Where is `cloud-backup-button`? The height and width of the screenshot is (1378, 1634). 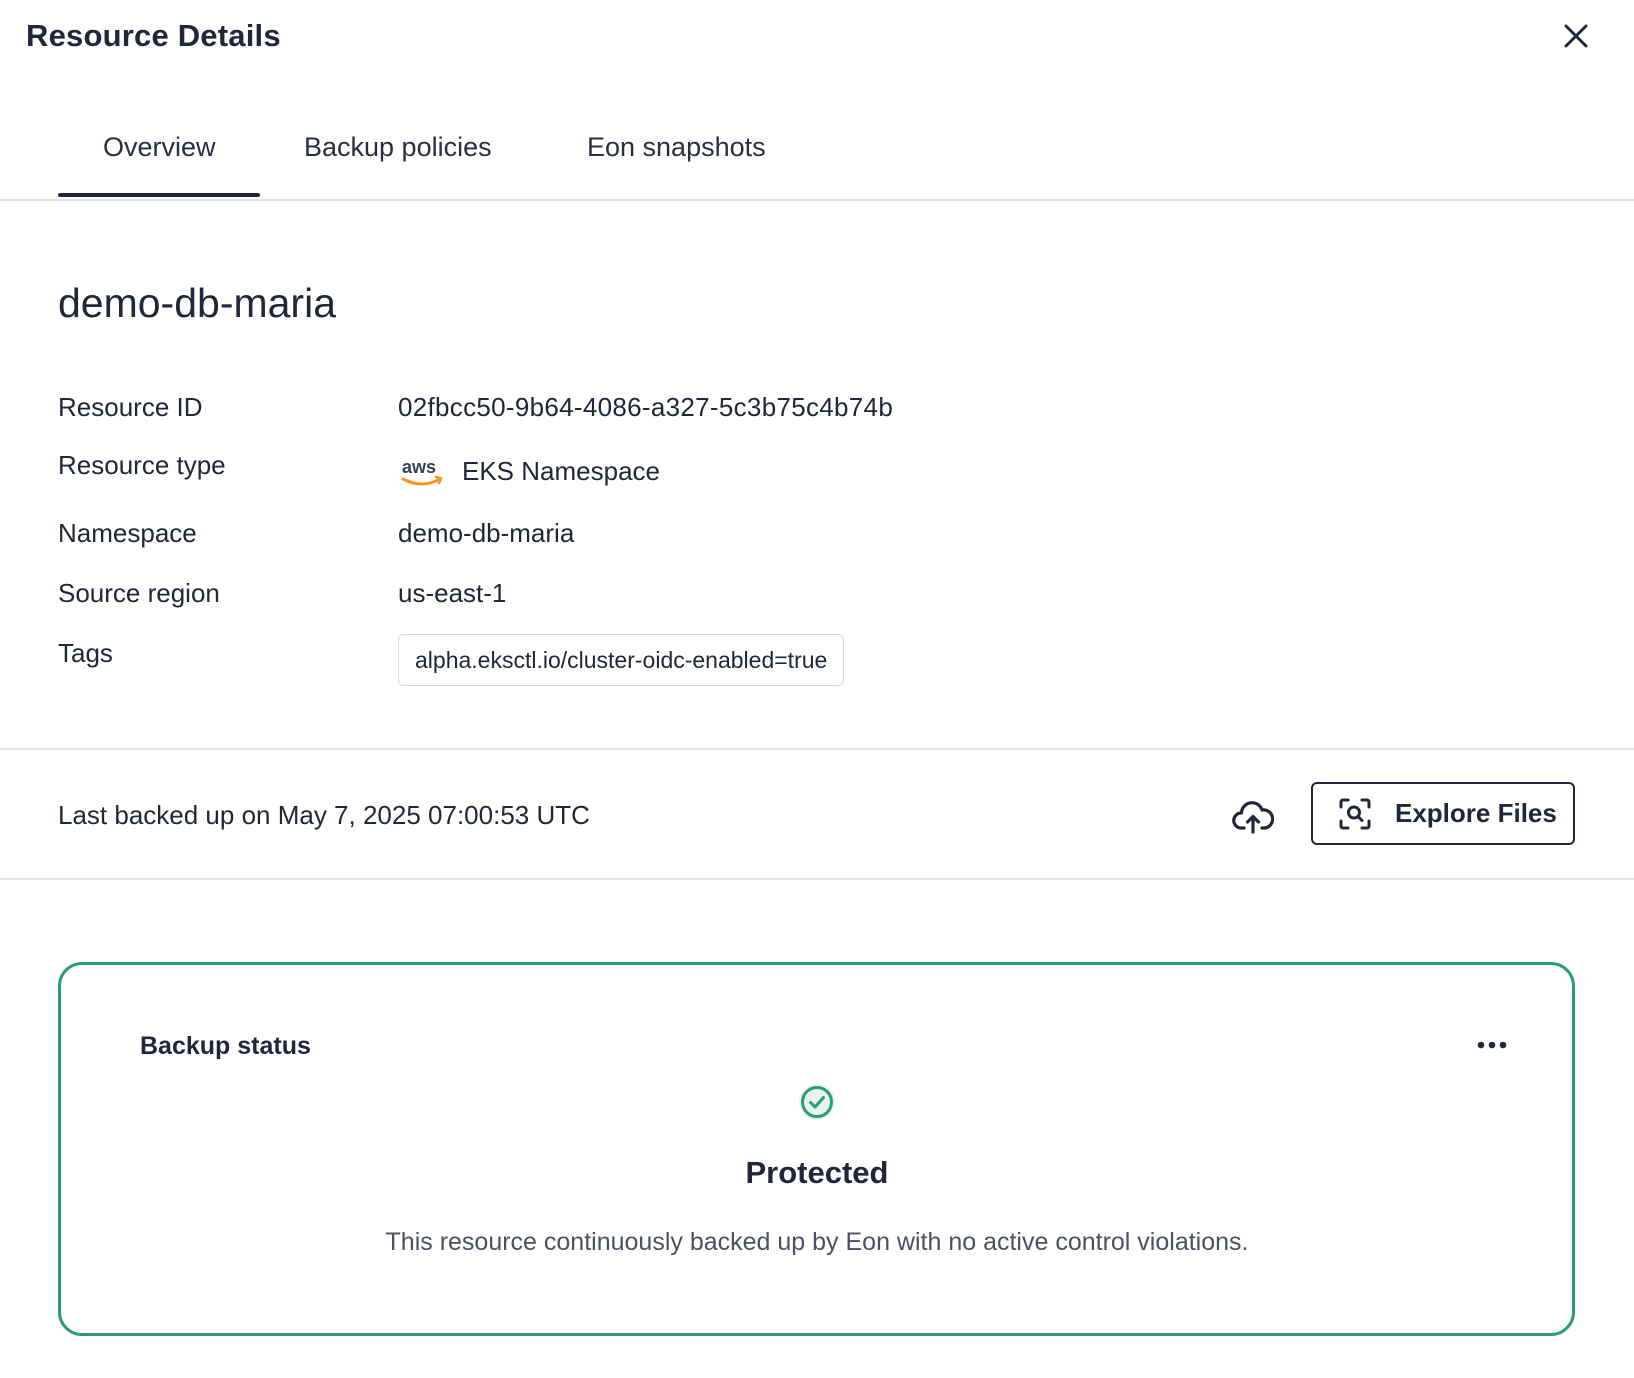 cloud-backup-button is located at coordinates (1253, 817).